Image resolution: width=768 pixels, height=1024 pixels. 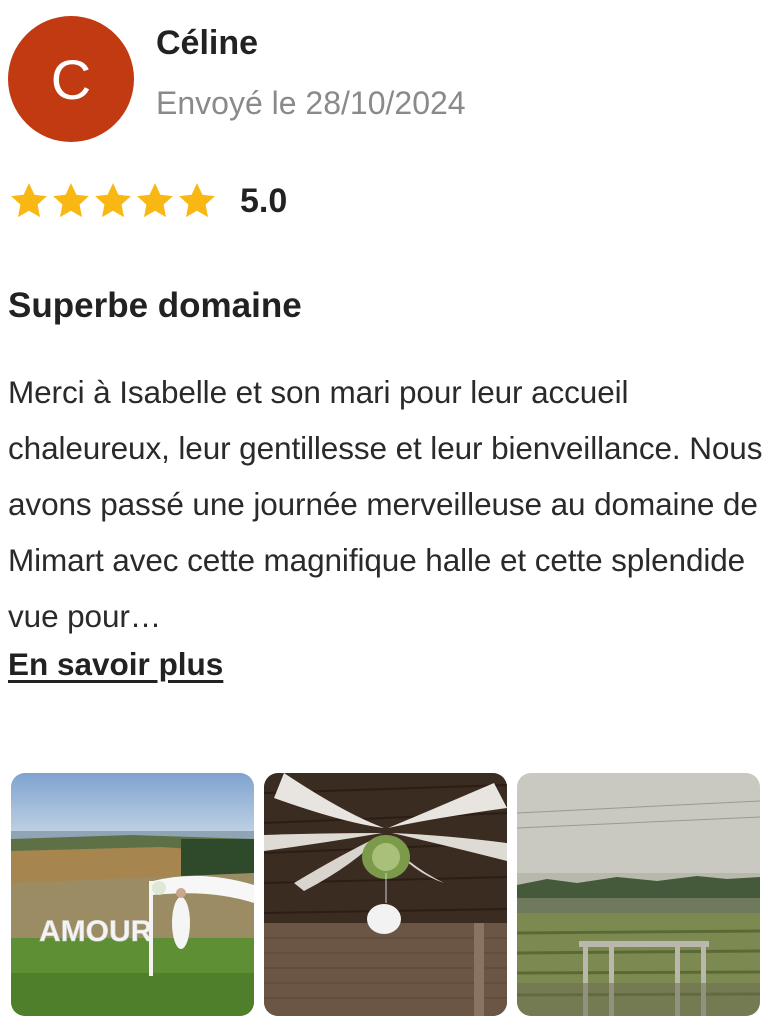 I want to click on rating: 5.0, so click(x=147, y=201).